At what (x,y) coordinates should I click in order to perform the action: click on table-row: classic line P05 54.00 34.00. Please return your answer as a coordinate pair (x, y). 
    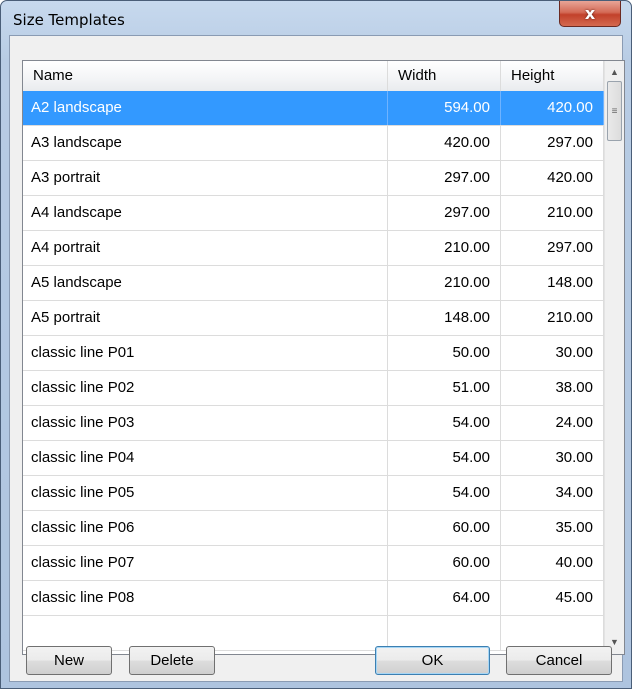
    Looking at the image, I should click on (313, 493).